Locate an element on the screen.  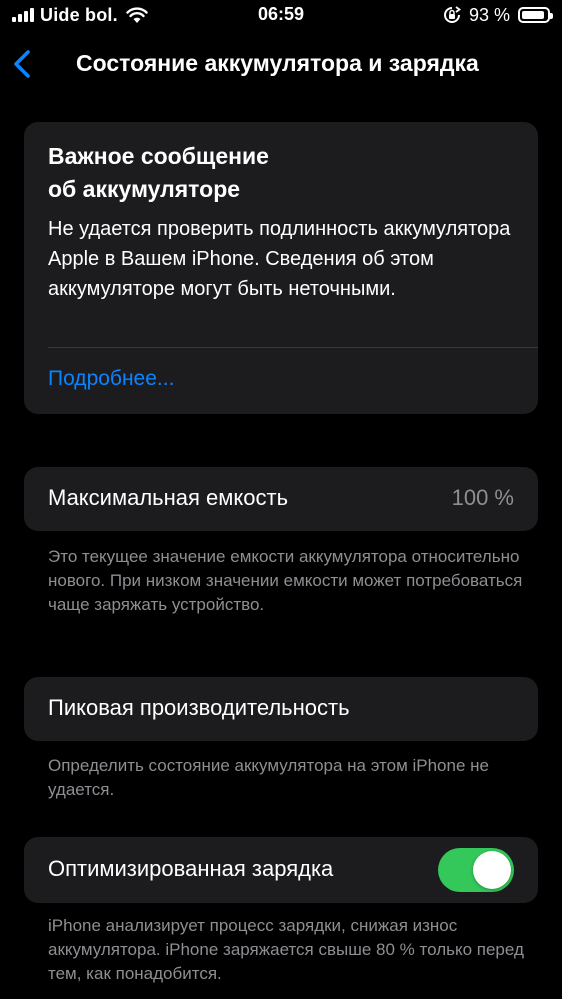
battery-fill is located at coordinates (533, 15).